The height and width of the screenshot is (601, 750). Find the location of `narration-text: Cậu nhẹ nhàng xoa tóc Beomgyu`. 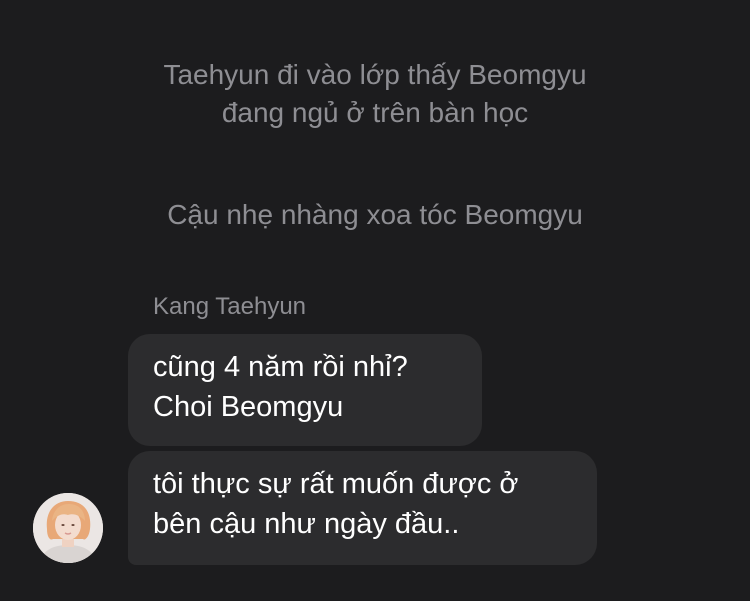

narration-text: Cậu nhẹ nhàng xoa tóc Beomgyu is located at coordinates (375, 215).